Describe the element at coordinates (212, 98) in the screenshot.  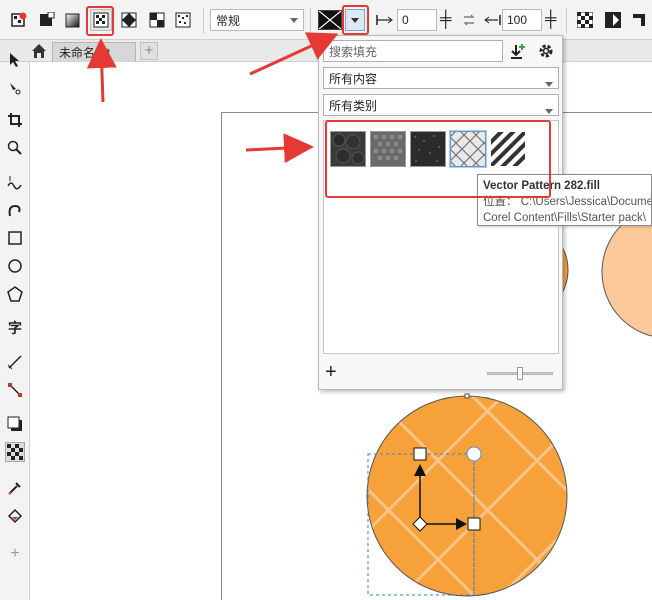
I see `annotation-arrows` at that location.